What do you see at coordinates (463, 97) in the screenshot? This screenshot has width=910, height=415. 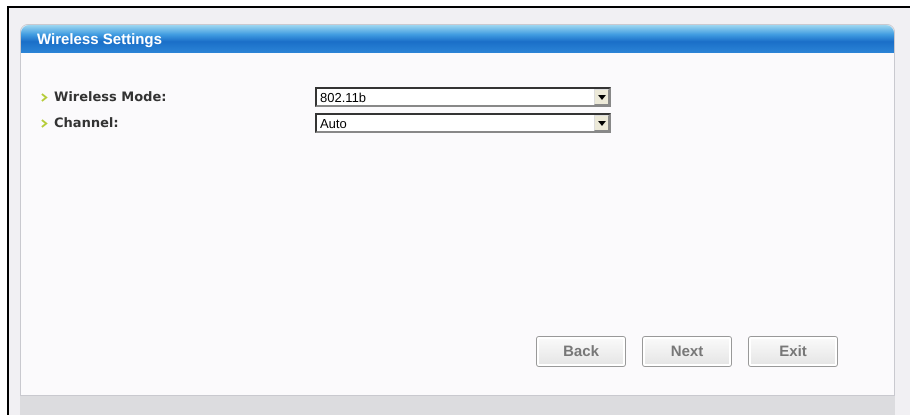 I see `dropdown-field: 802.11b` at bounding box center [463, 97].